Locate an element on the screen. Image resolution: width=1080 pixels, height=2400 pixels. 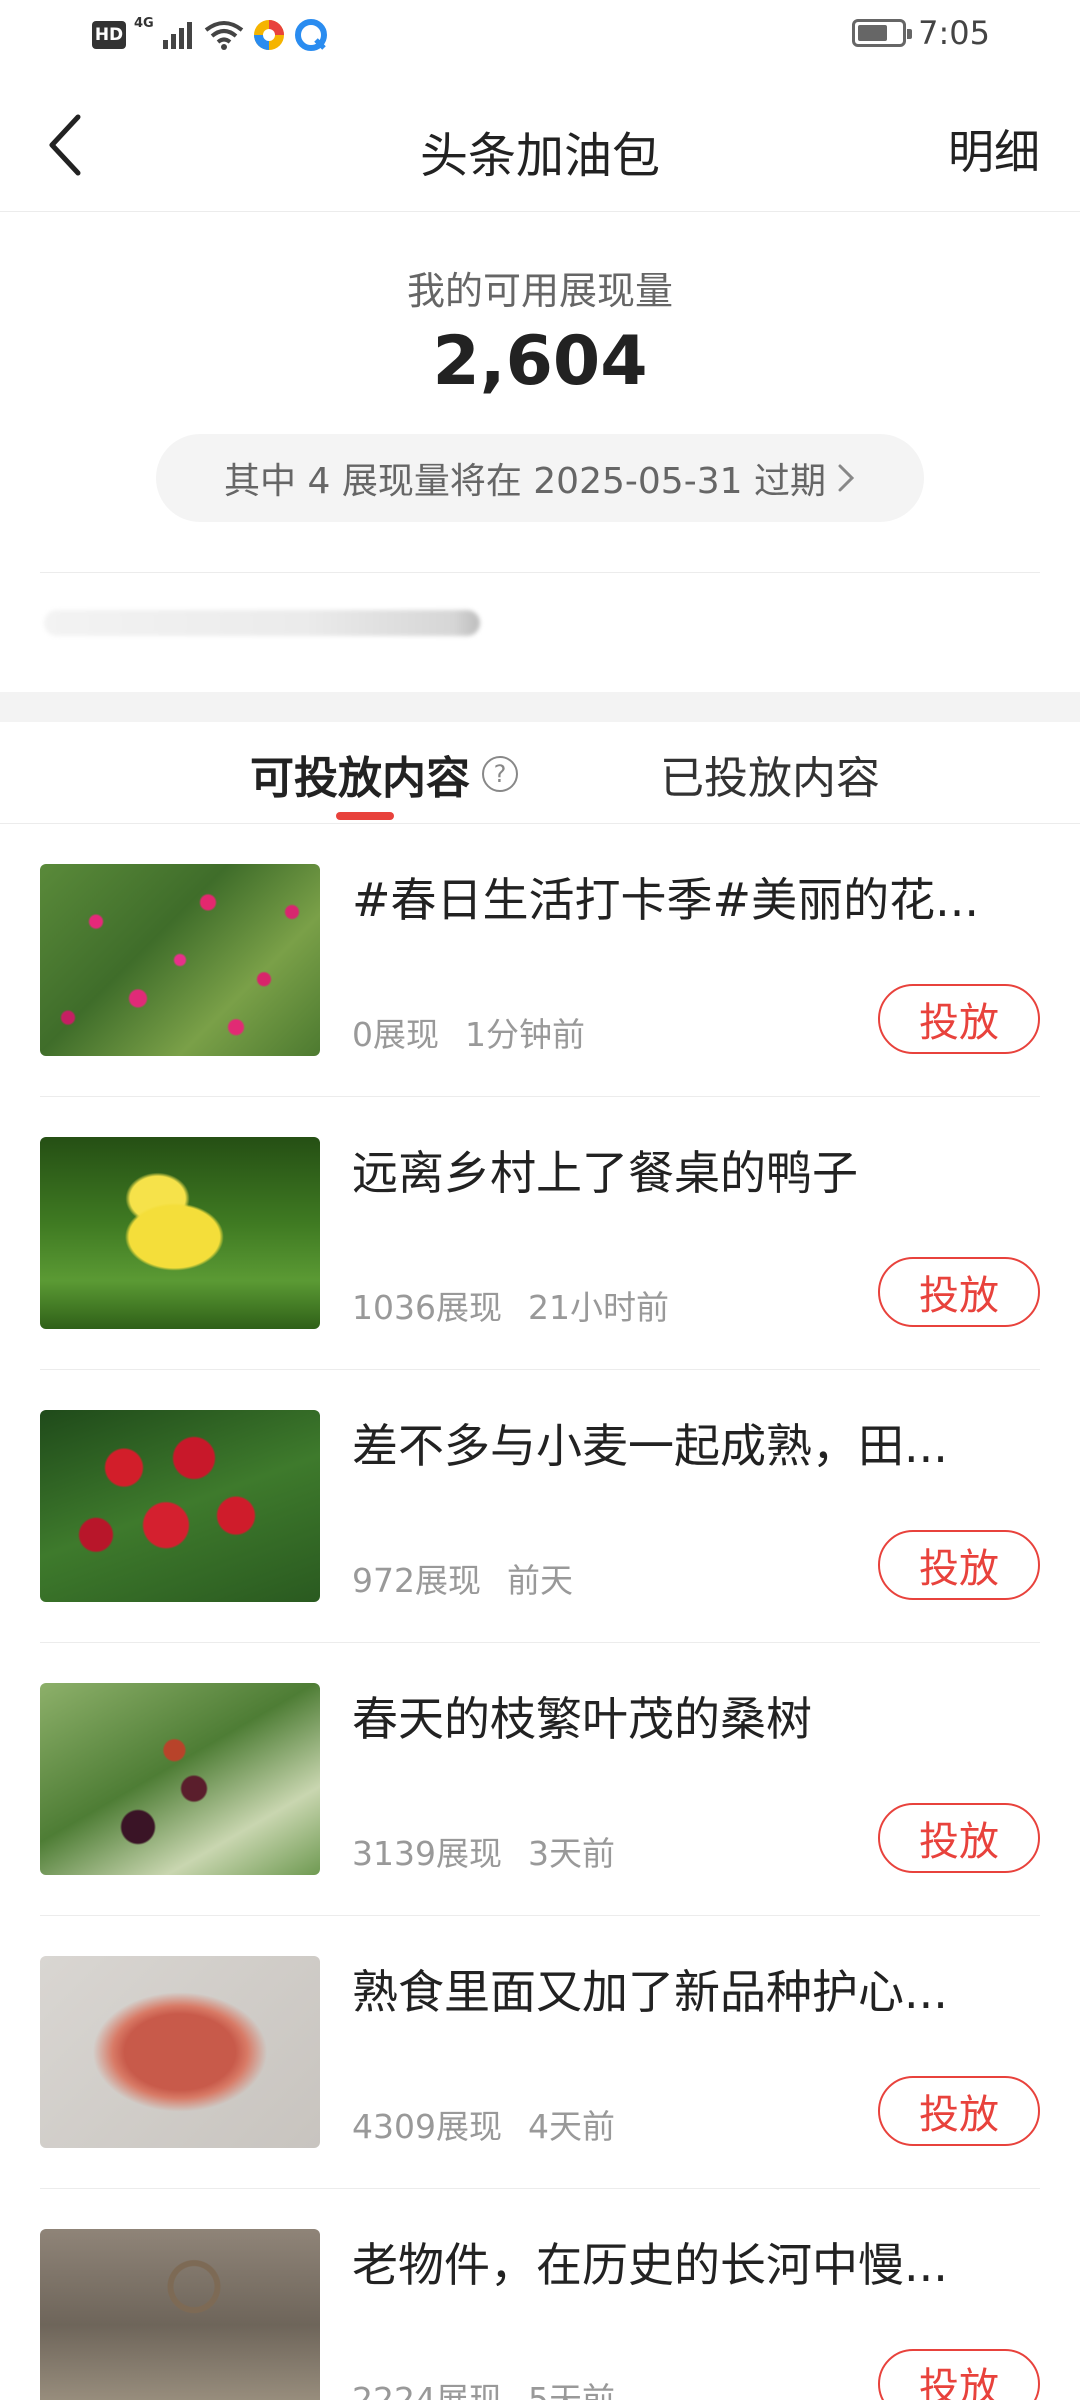
status-icons-right: 7:05 is located at coordinates (921, 33).